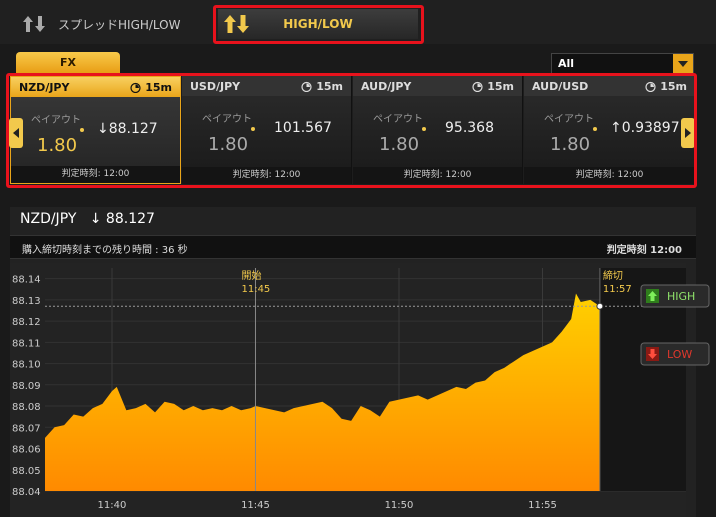  What do you see at coordinates (112, 505) in the screenshot?
I see `x-tick-label: 11:40` at bounding box center [112, 505].